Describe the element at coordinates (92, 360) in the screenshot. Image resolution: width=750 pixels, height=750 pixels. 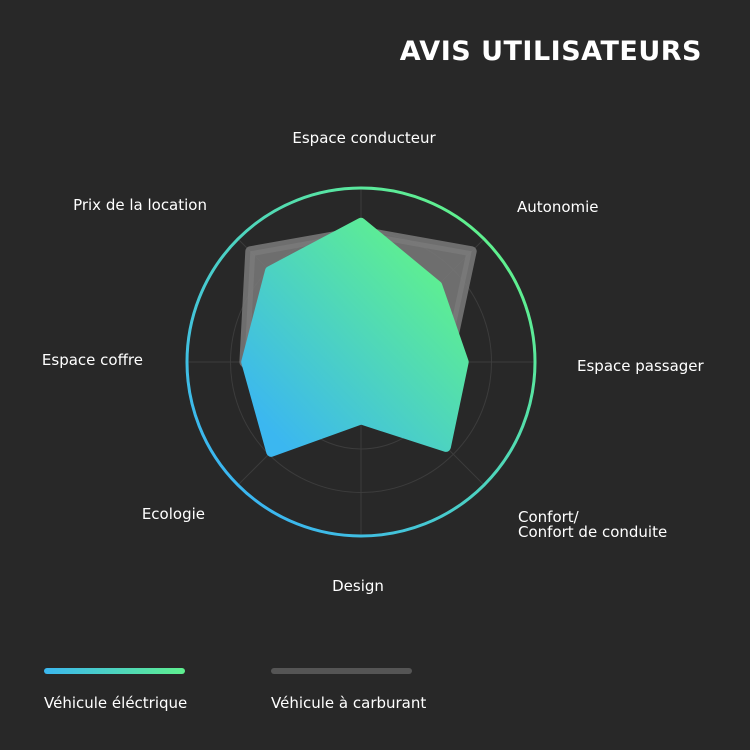
I see `axis-label-6: Espace coffre` at that location.